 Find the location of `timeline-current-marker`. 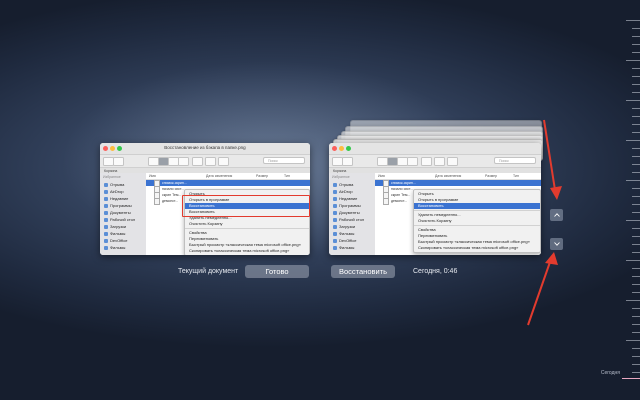

timeline-current-marker is located at coordinates (631, 378).